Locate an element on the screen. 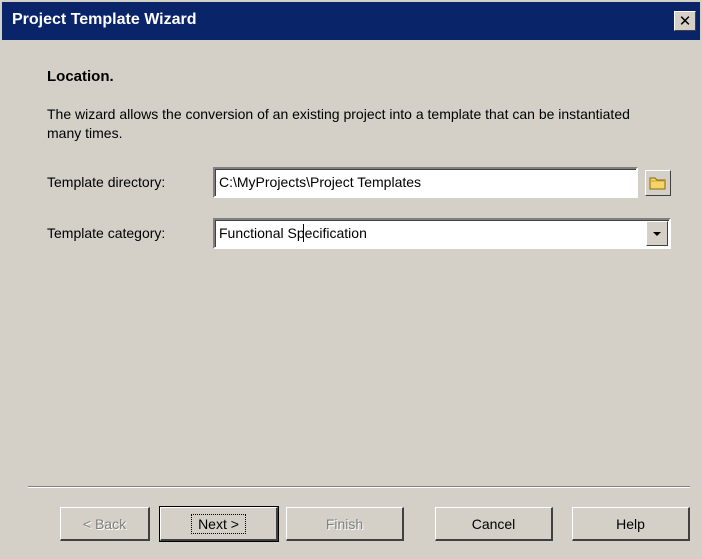  folder-icon is located at coordinates (657, 183).